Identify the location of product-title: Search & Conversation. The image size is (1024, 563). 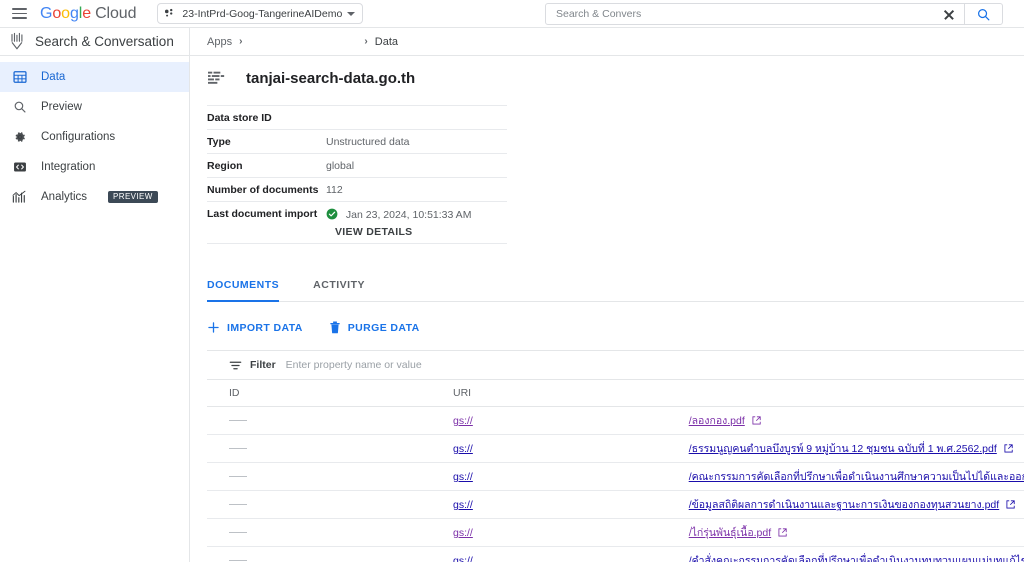
(104, 41).